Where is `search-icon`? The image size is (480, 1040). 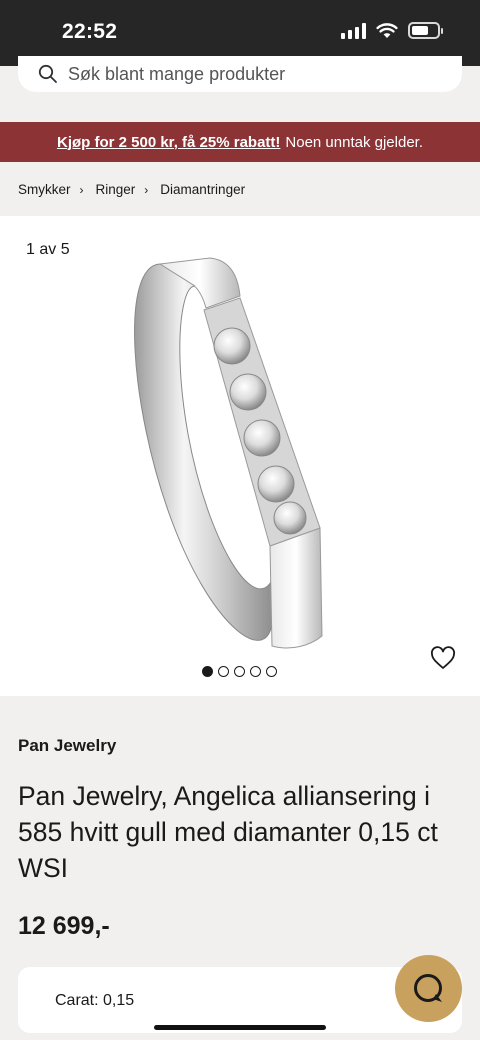 search-icon is located at coordinates (47, 73).